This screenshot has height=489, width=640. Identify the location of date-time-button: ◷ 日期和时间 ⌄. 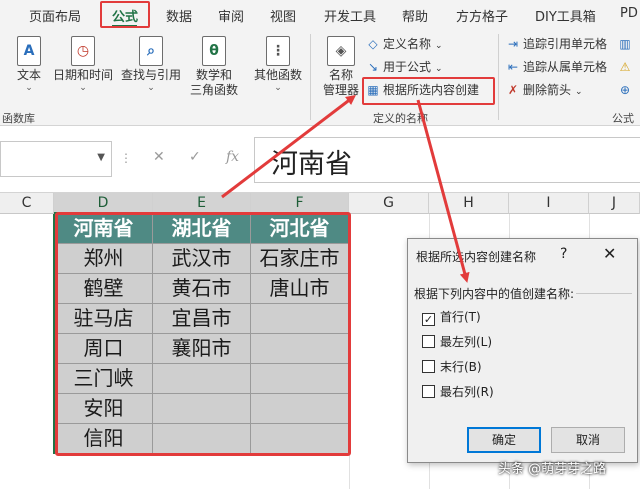
(83, 64).